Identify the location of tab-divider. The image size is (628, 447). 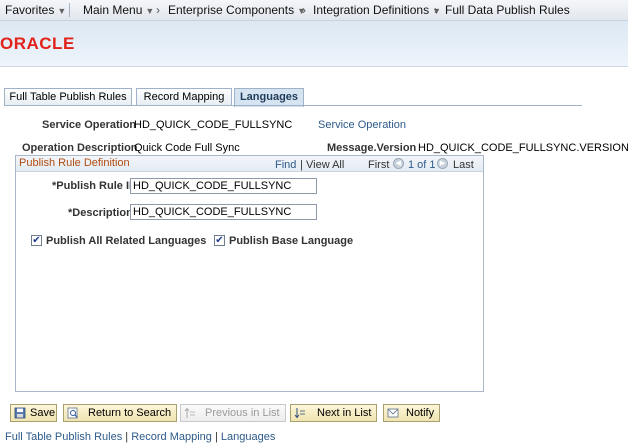
(293, 105).